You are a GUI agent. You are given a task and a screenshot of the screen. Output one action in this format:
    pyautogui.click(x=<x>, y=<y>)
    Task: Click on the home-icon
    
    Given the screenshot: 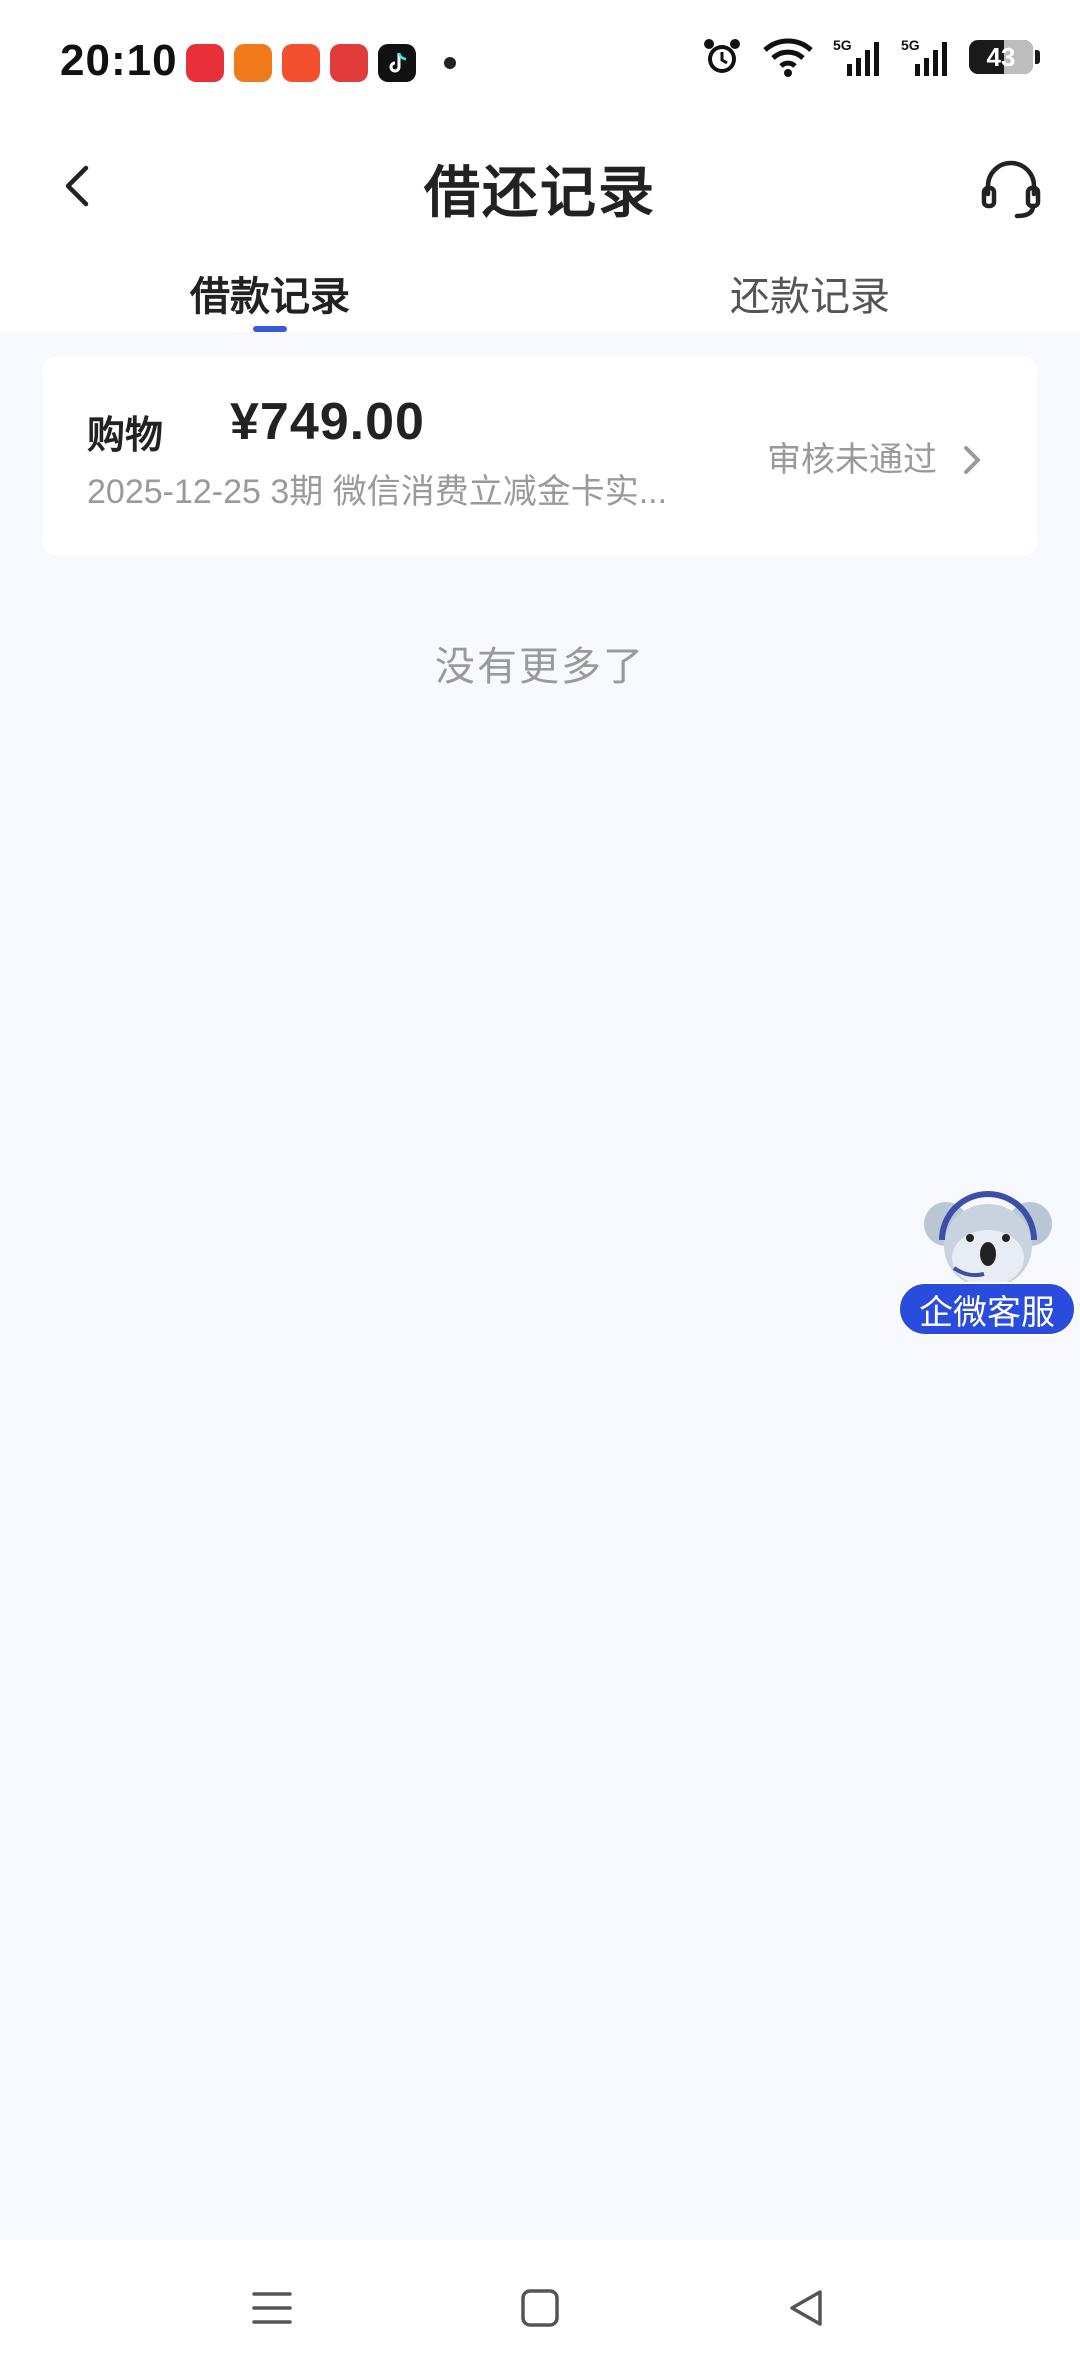 What is the action you would take?
    pyautogui.click(x=540, y=2308)
    